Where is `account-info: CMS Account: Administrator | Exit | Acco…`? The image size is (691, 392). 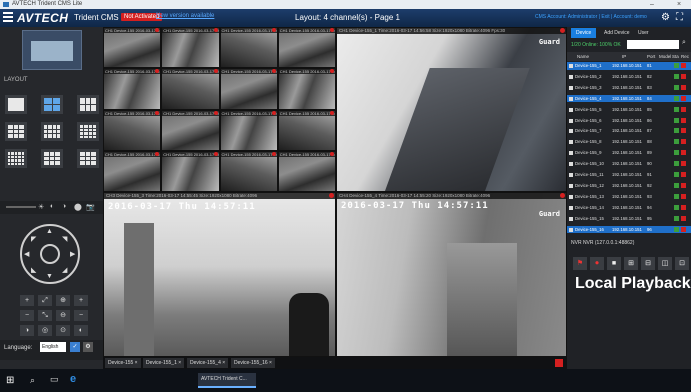 account-info: CMS Account: Administrator | Exit | Acco… is located at coordinates (591, 17).